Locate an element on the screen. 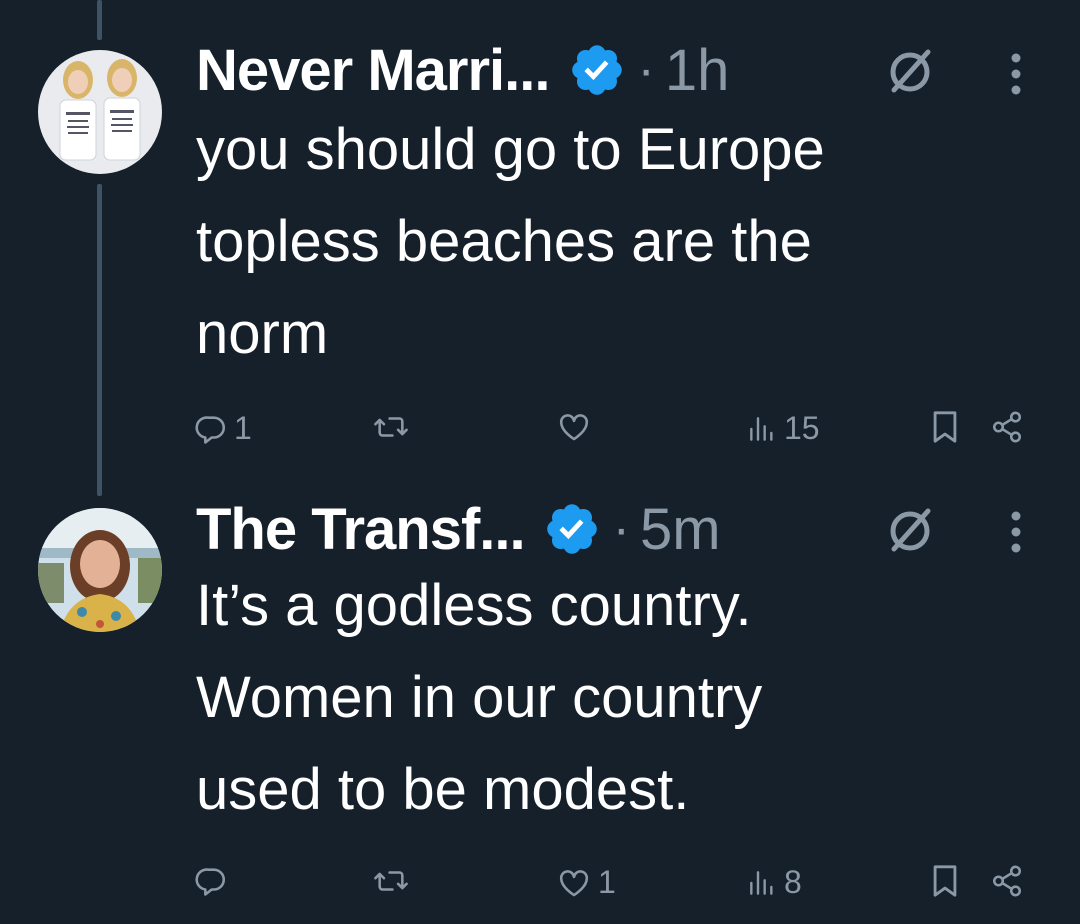 The width and height of the screenshot is (1080, 924). tweet-header: Never Marri... · 1h is located at coordinates (462, 70).